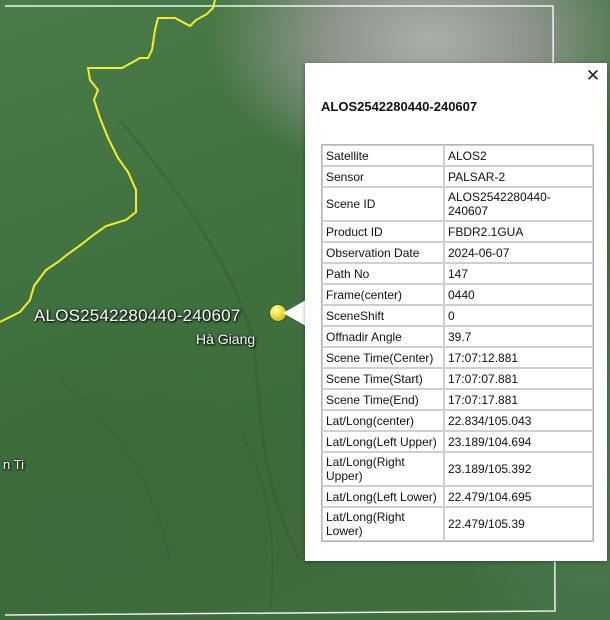 The image size is (610, 620). Describe the element at coordinates (383, 524) in the screenshot. I see `row-key: Lat/Long(Right Lower)` at that location.